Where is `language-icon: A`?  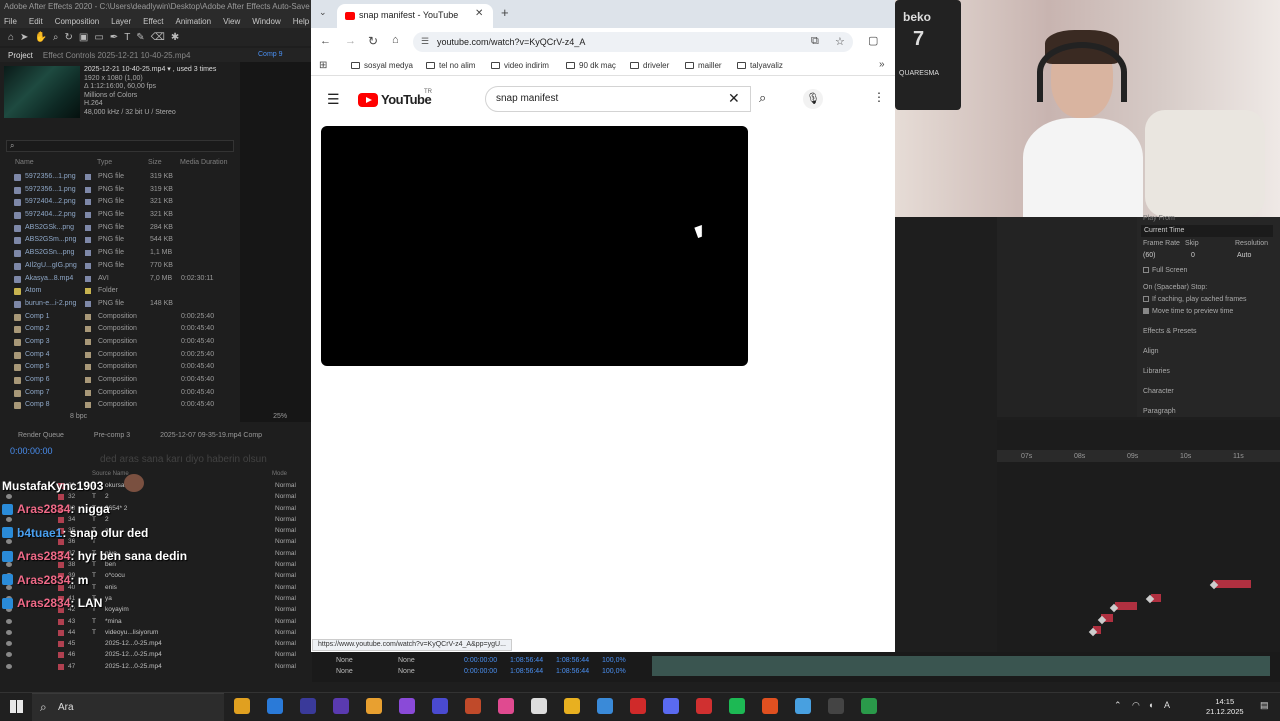
language-icon: A is located at coordinates (1167, 705).